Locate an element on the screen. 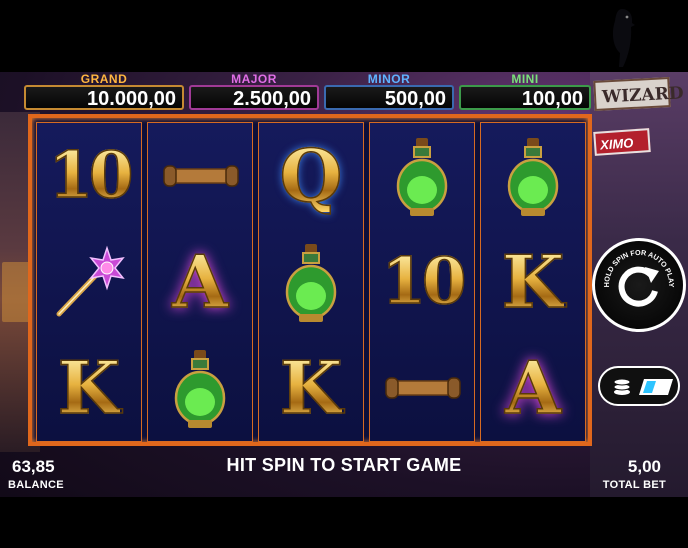 This screenshot has height=548, width=688. spin-button: HOLD SPIN FOR AUTO PLAY is located at coordinates (639, 285).